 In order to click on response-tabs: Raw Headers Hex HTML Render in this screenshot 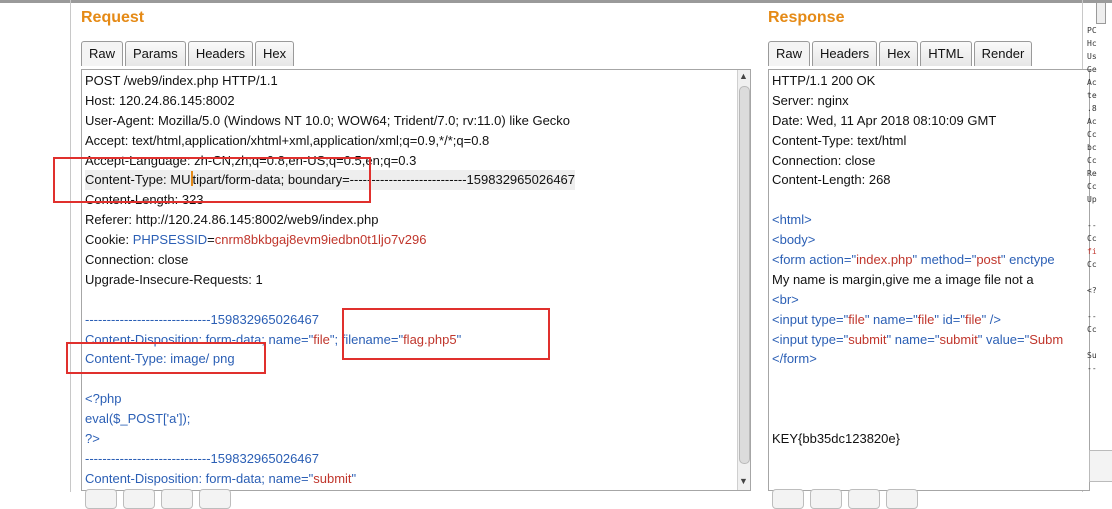, I will do `click(901, 54)`.